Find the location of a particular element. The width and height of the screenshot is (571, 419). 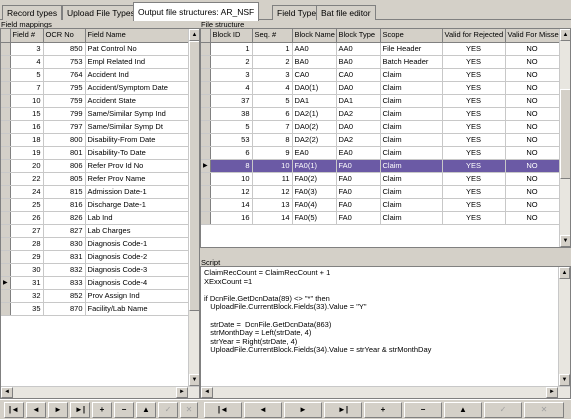

cell-block-id: 38 is located at coordinates (231, 114).